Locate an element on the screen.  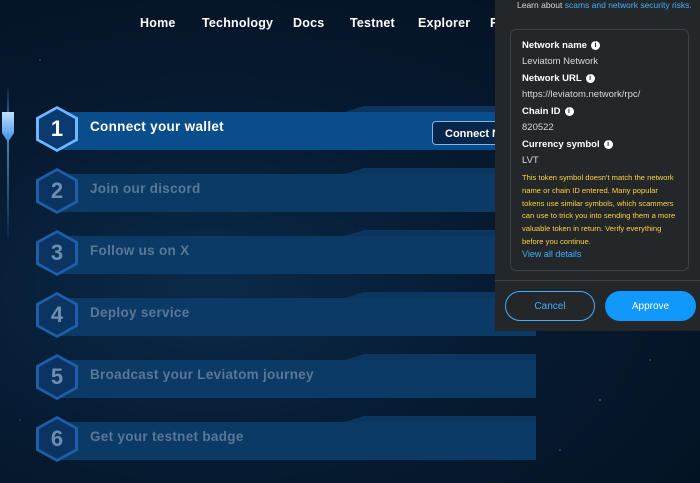
step-label: Follow us on X is located at coordinates (140, 250).